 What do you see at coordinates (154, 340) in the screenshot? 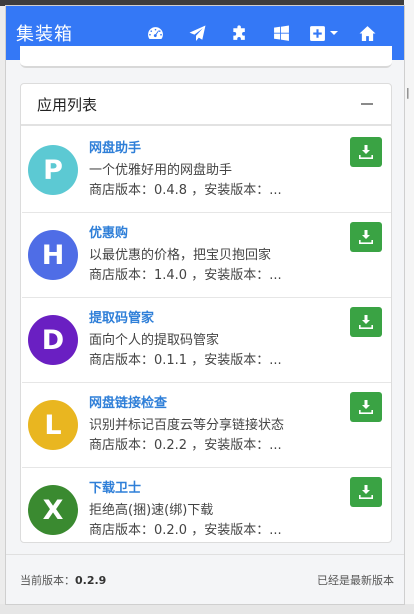
I see `app-description: 面向个人的提取码管家` at bounding box center [154, 340].